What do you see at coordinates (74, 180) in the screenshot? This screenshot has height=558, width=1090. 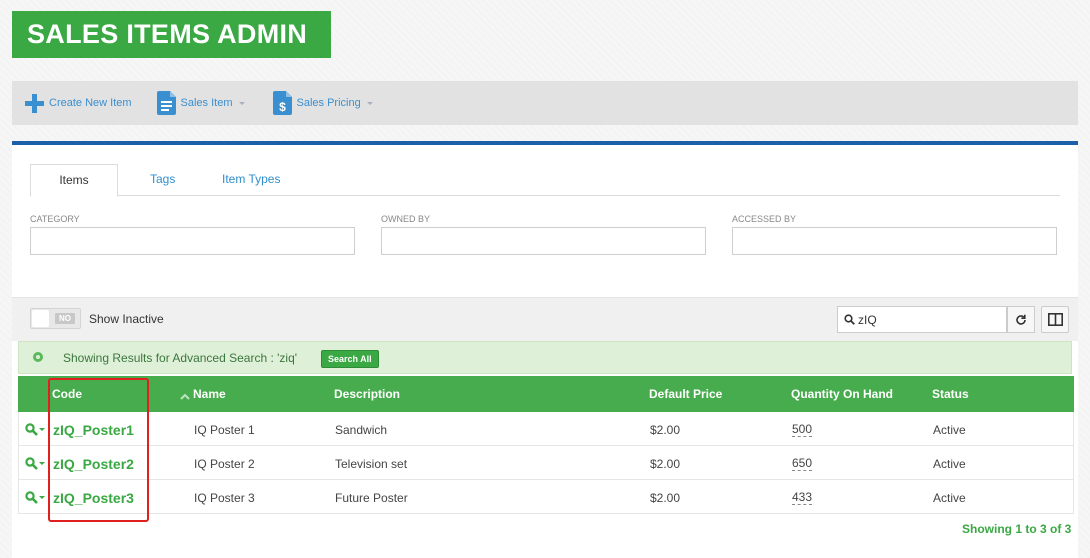 I see `tab-items: Items` at bounding box center [74, 180].